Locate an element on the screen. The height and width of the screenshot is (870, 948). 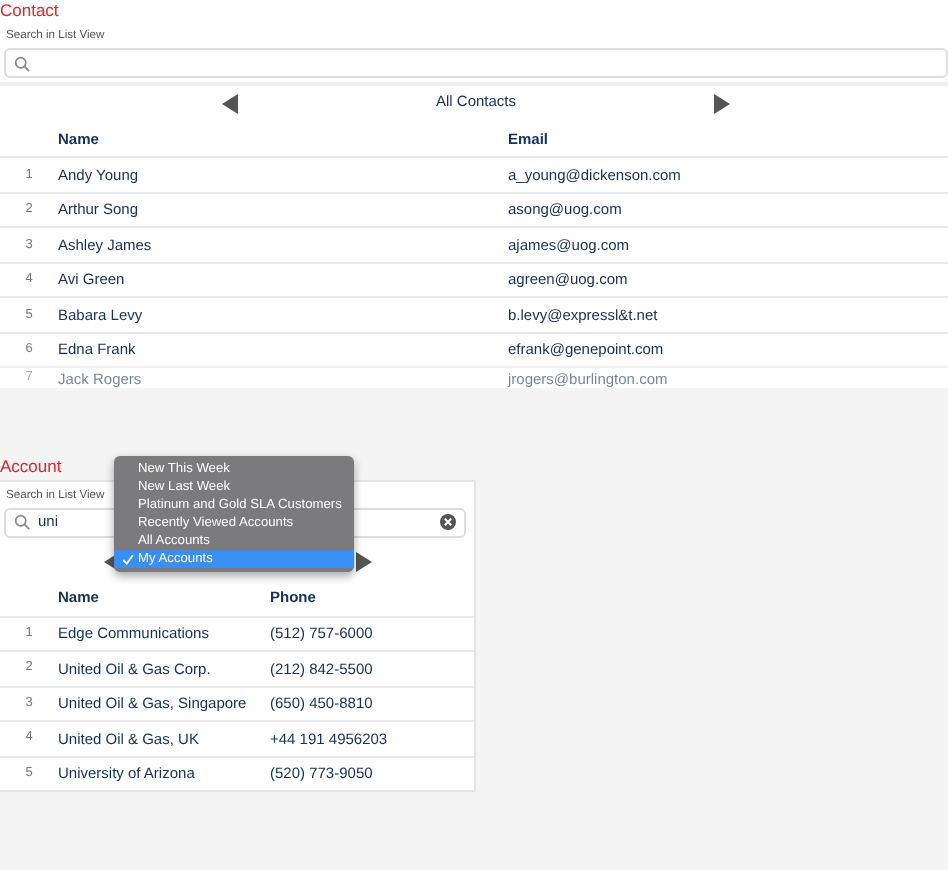
clear-icon is located at coordinates (448, 522).